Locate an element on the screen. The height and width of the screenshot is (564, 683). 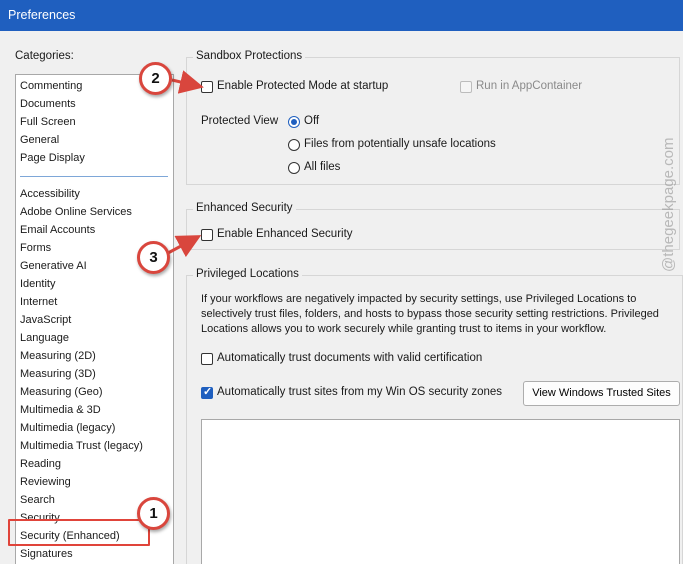
watermark: @thegeekpage.com is located at coordinates (668, 205).